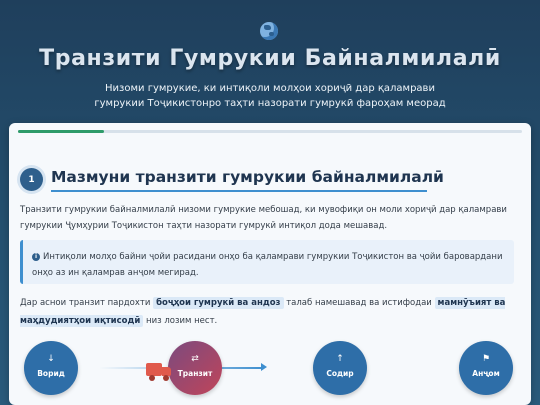 Image resolution: width=540 pixels, height=405 pixels. Describe the element at coordinates (270, 58) in the screenshot. I see `page-title: Транзити Гумрукии Байналмилалӣ` at that location.